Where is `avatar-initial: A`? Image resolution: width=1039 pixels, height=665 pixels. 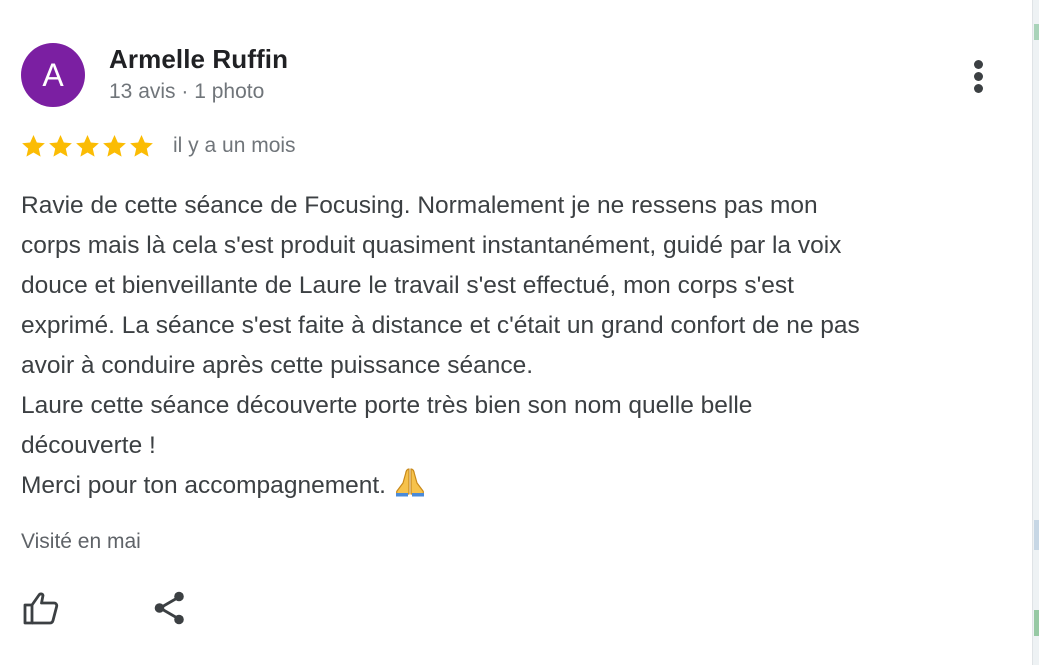 avatar-initial: A is located at coordinates (53, 75).